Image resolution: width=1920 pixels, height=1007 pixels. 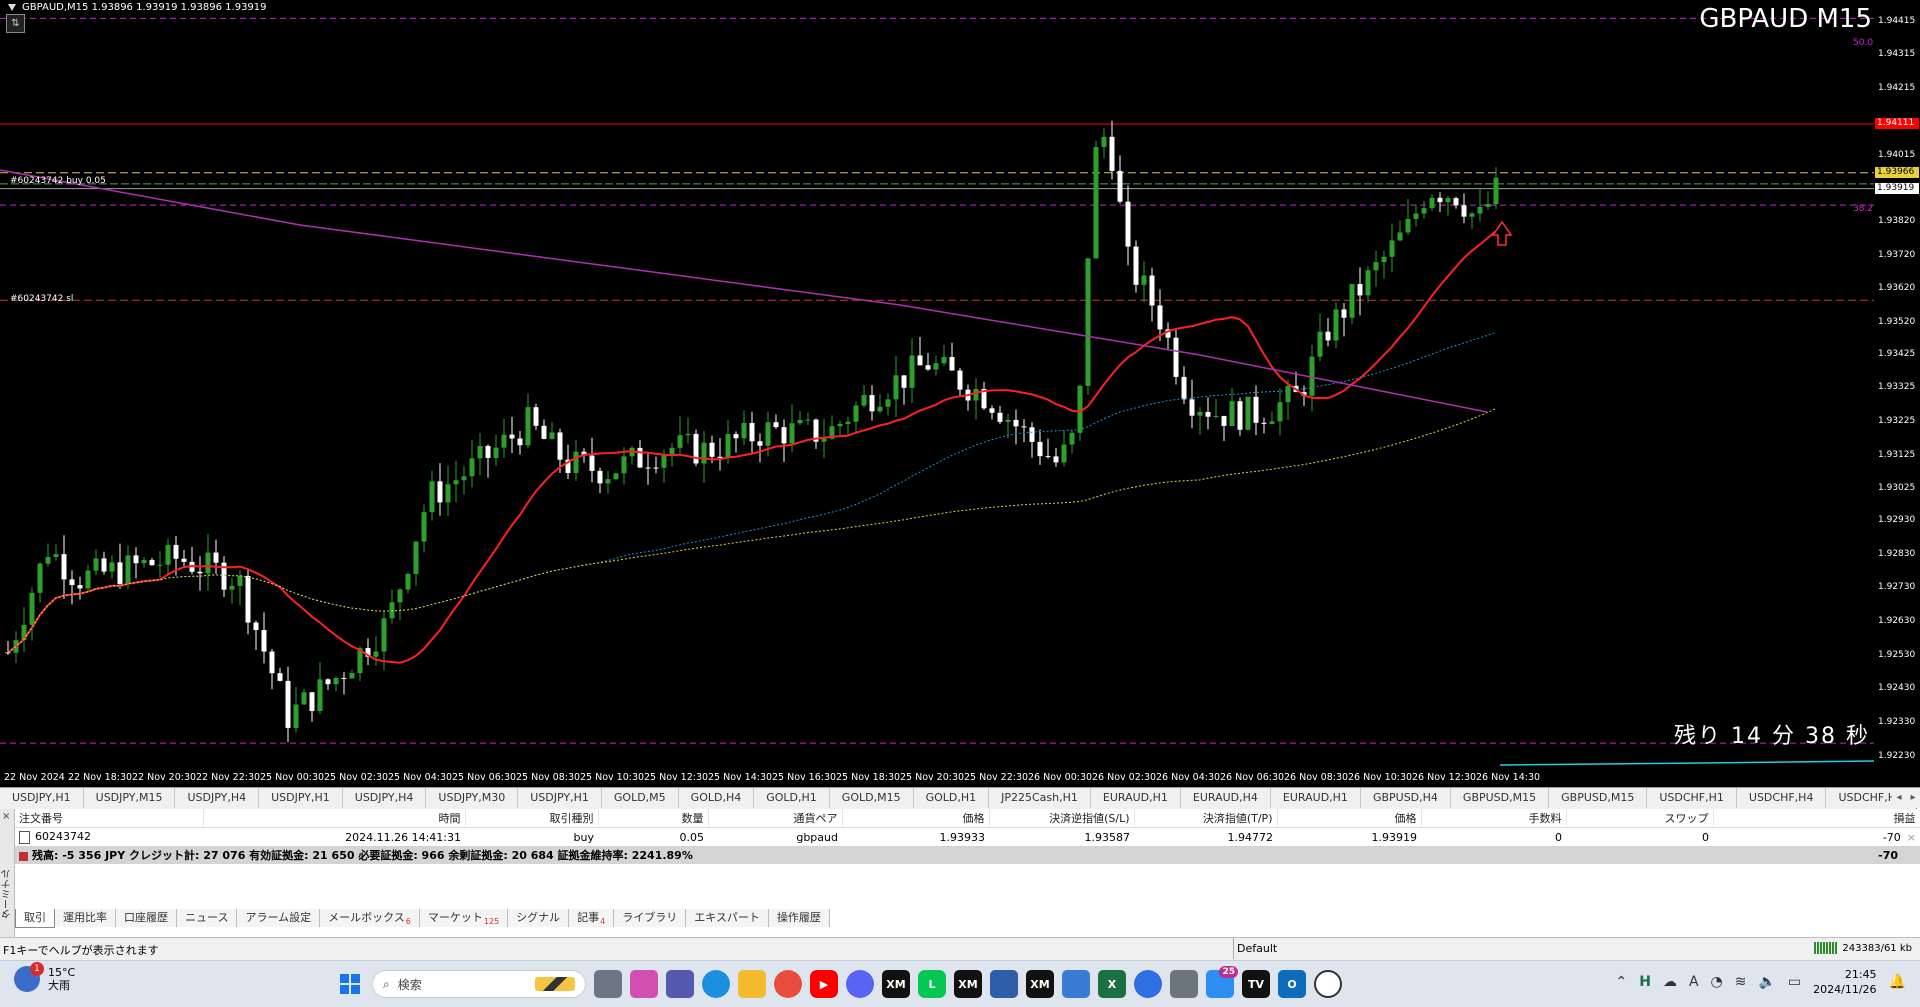 What do you see at coordinates (1911, 837) in the screenshot?
I see `close-order-icon: ×` at bounding box center [1911, 837].